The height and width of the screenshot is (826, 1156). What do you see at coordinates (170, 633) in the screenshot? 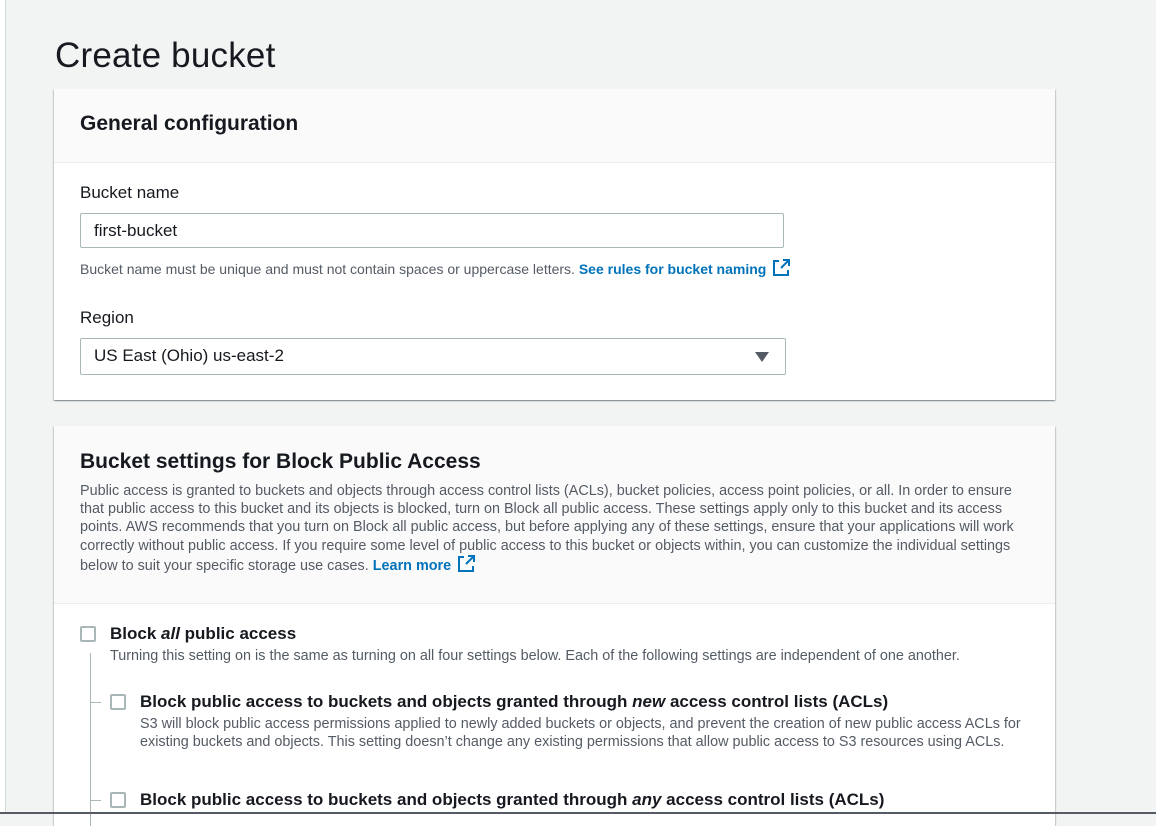
I see `block-all-title-emphasis: all` at bounding box center [170, 633].